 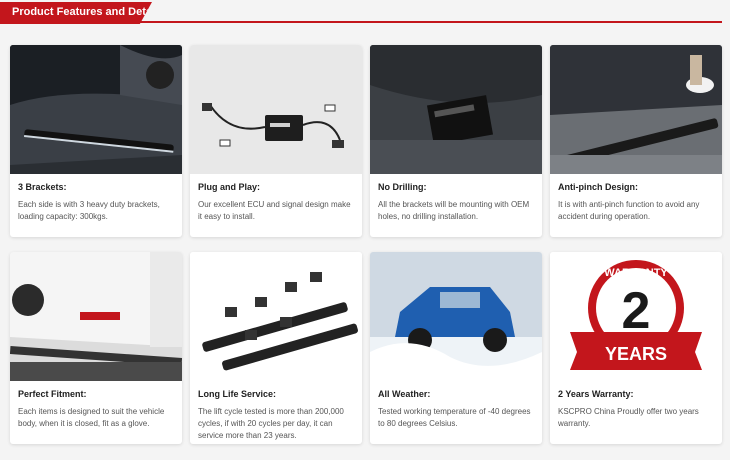 I want to click on blue-truck-snow-image, so click(x=456, y=316).